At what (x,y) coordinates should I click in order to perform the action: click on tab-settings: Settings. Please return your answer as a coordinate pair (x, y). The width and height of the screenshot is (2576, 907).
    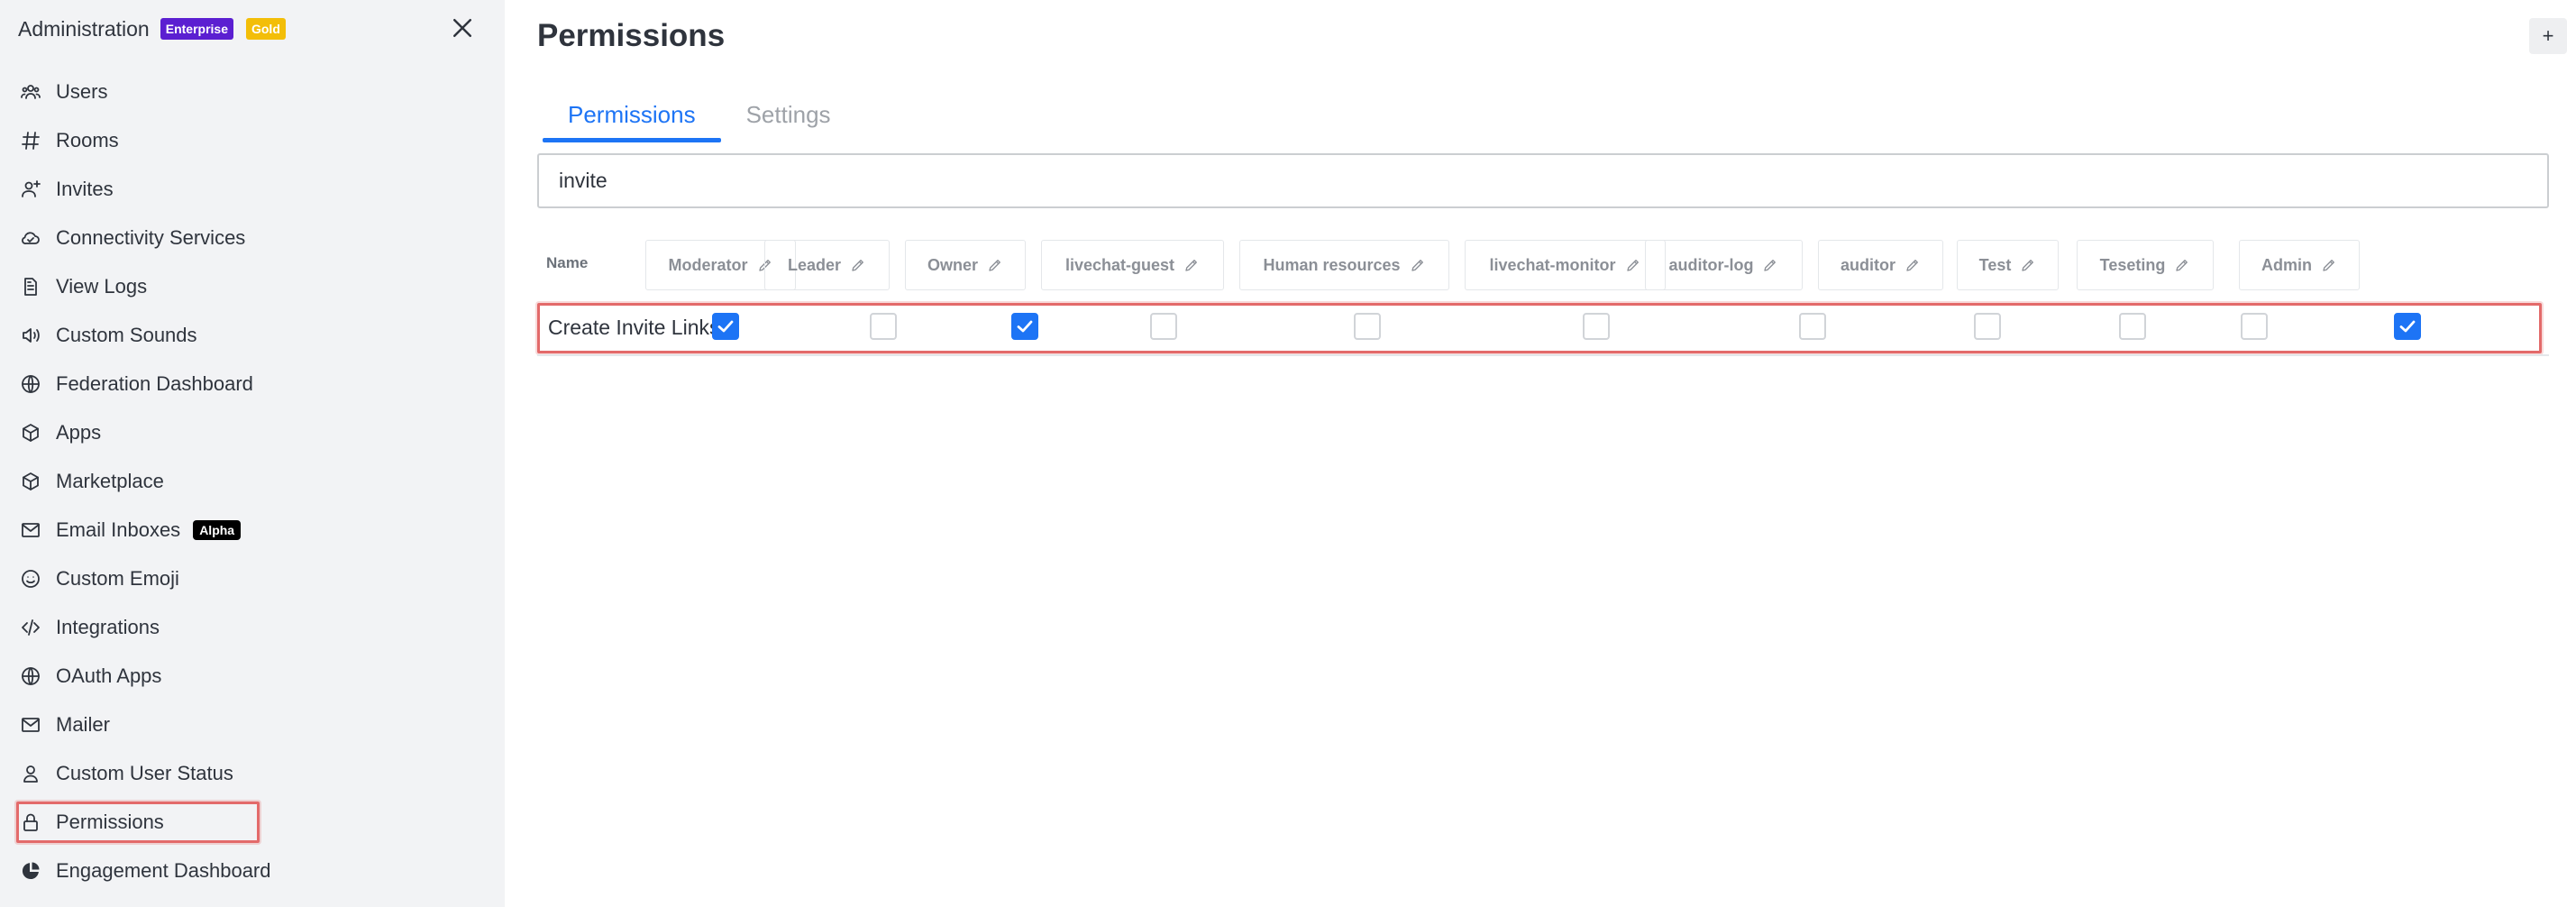
    Looking at the image, I should click on (789, 116).